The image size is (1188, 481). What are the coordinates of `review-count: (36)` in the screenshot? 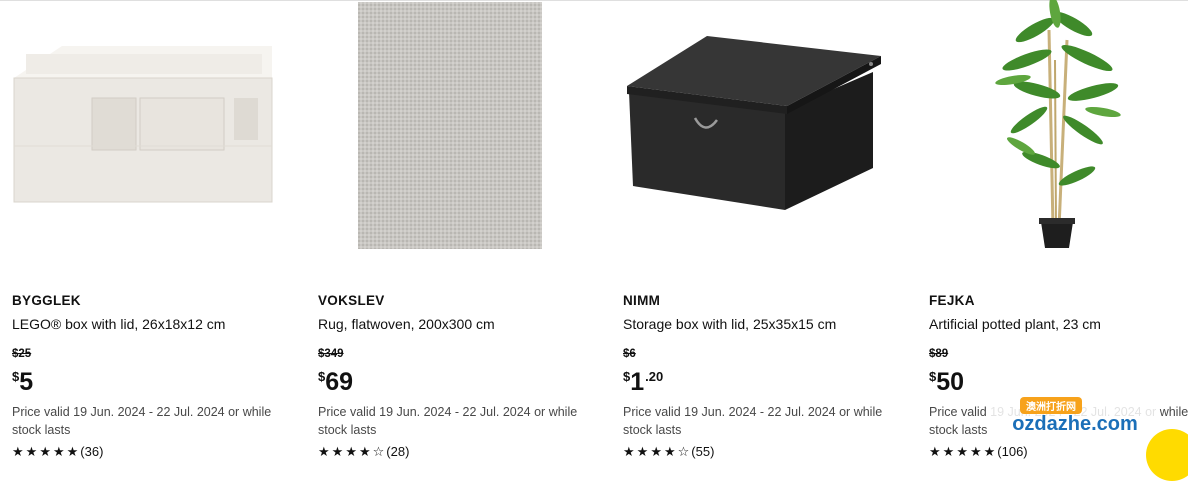 It's located at (92, 451).